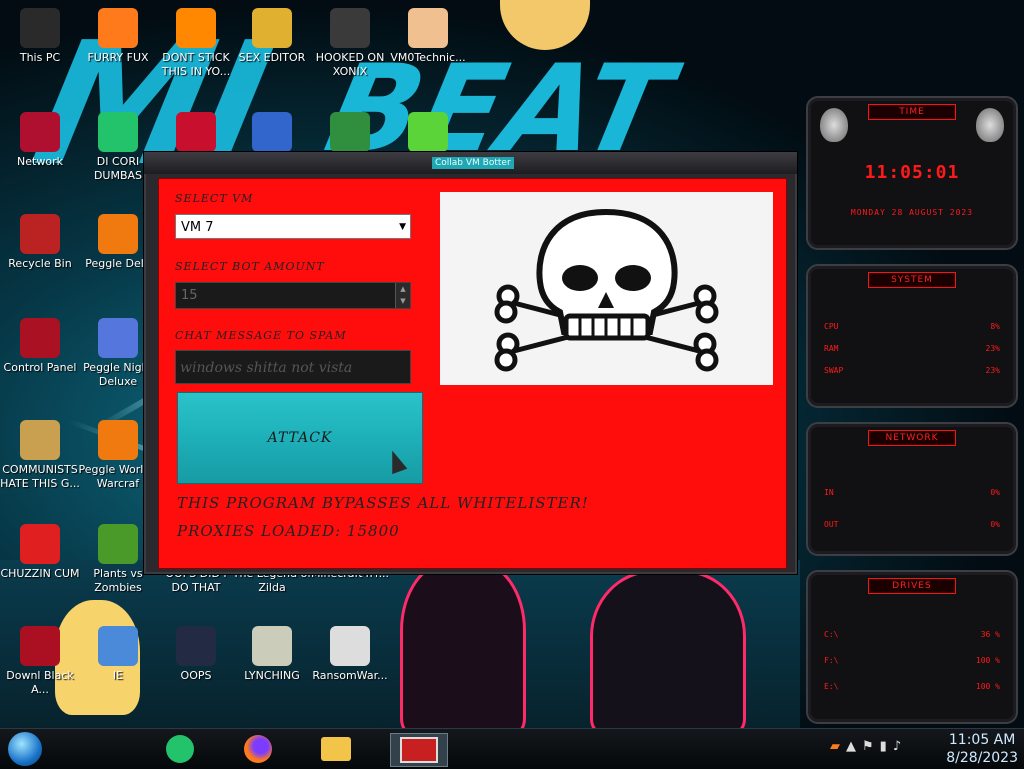 This screenshot has height=769, width=1024. I want to click on card-icon, so click(272, 132).